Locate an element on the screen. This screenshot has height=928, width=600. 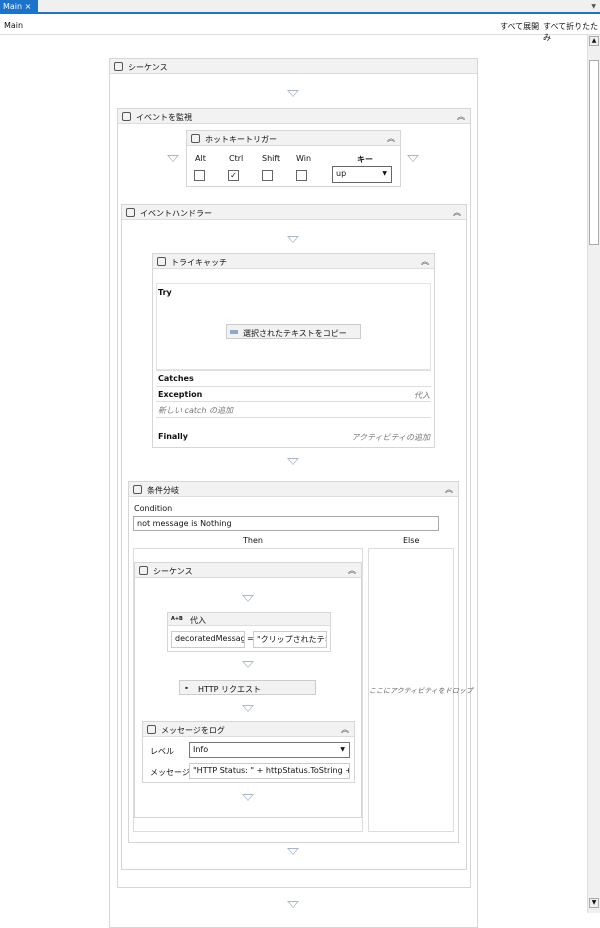
level-value: Info is located at coordinates (201, 749).